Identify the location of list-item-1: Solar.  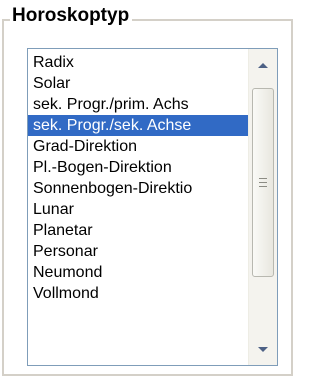
(138, 83).